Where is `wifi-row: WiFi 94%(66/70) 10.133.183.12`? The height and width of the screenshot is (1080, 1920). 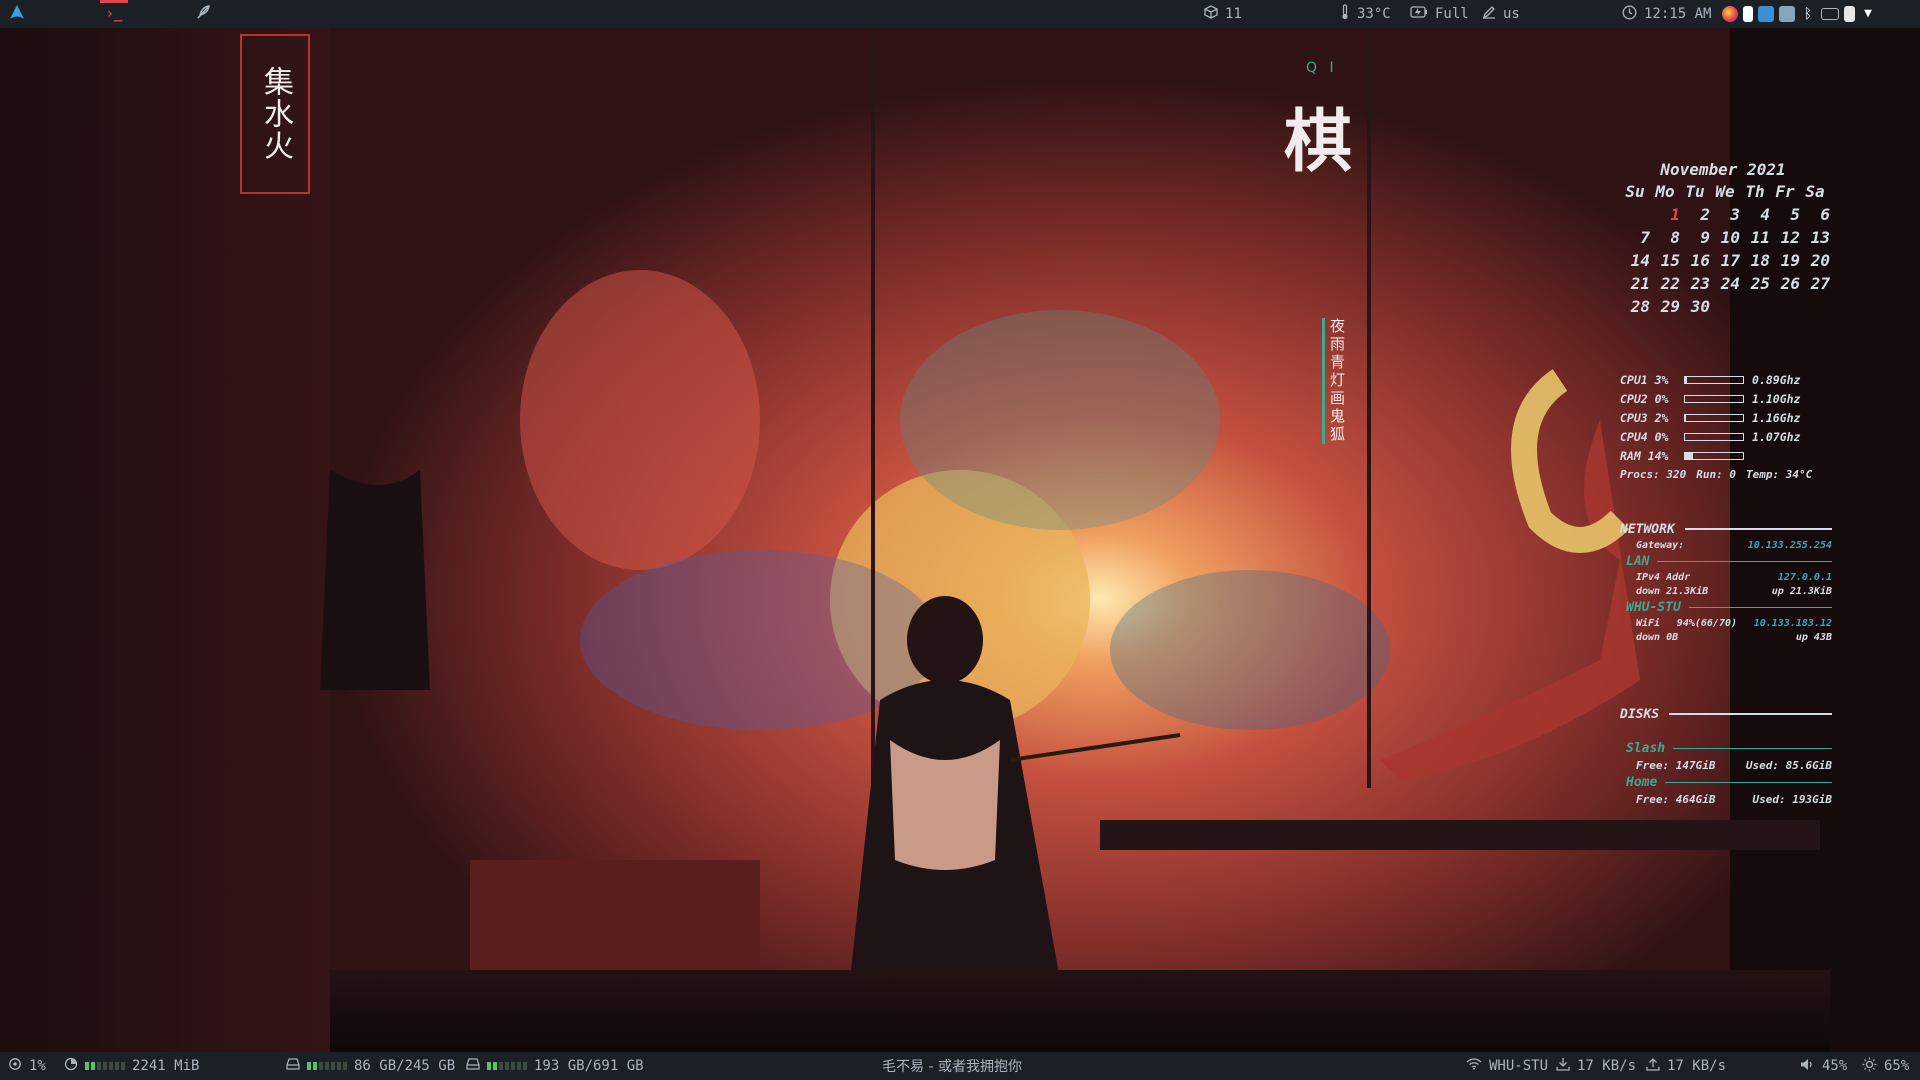
wifi-row: WiFi 94%(66/70) 10.133.183.12 is located at coordinates (1734, 623).